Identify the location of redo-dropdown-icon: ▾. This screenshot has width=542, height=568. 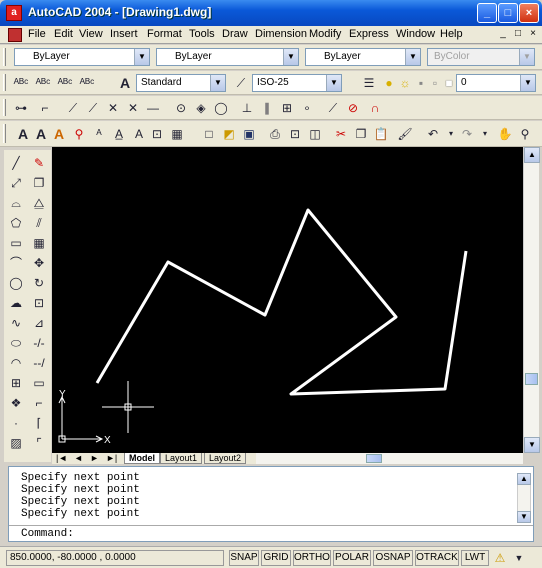
(485, 134).